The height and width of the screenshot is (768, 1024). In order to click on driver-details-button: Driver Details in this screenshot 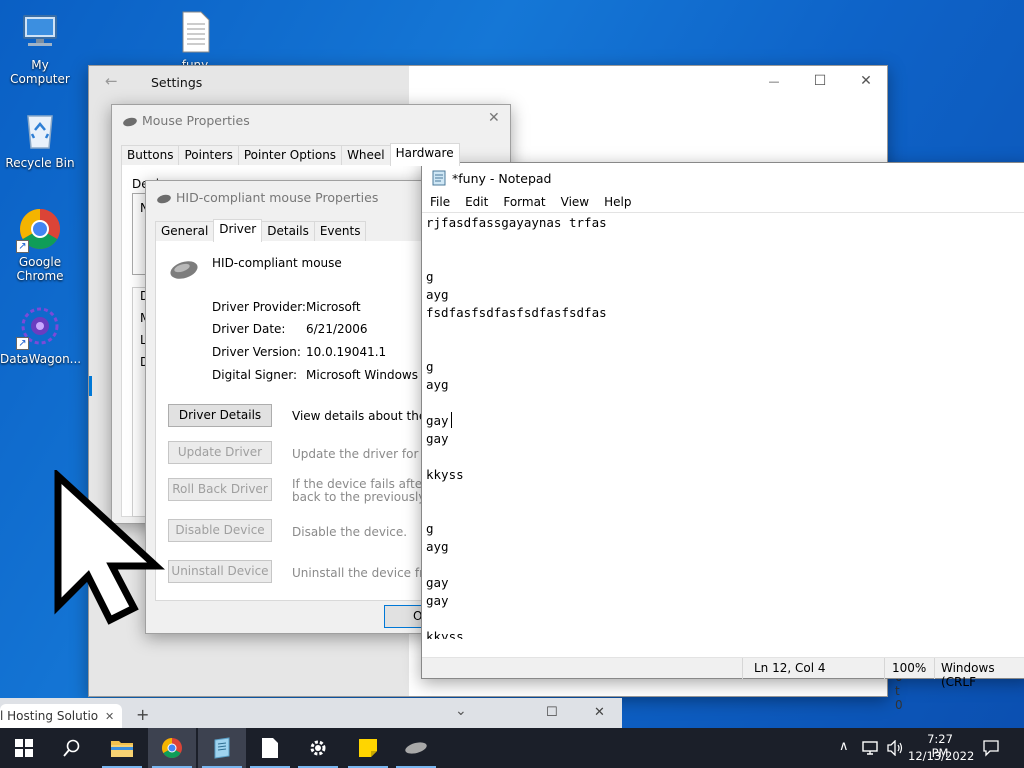, I will do `click(220, 415)`.